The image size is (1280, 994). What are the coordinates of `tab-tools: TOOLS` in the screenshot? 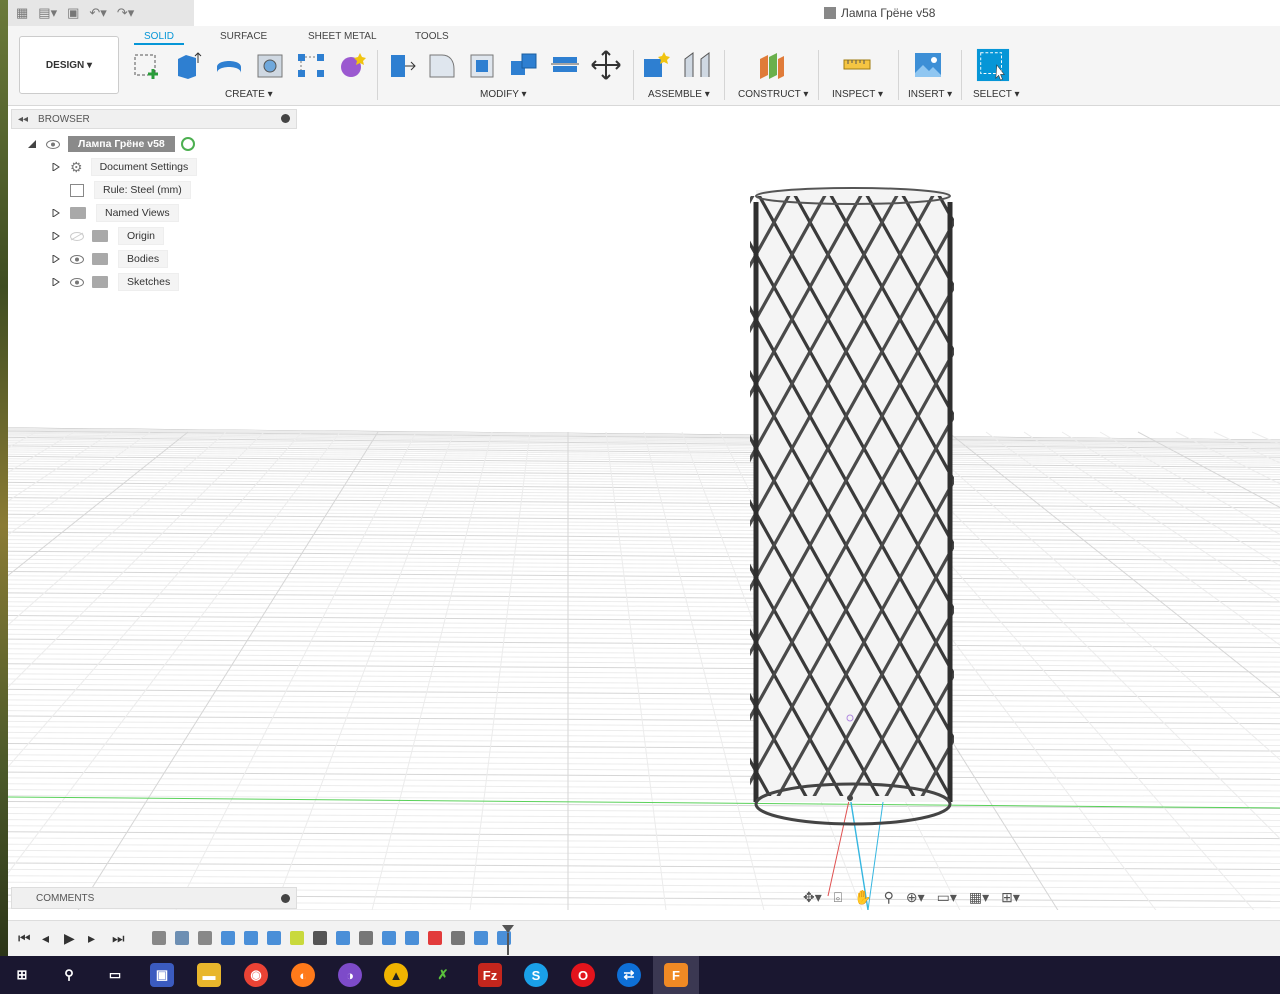 It's located at (432, 36).